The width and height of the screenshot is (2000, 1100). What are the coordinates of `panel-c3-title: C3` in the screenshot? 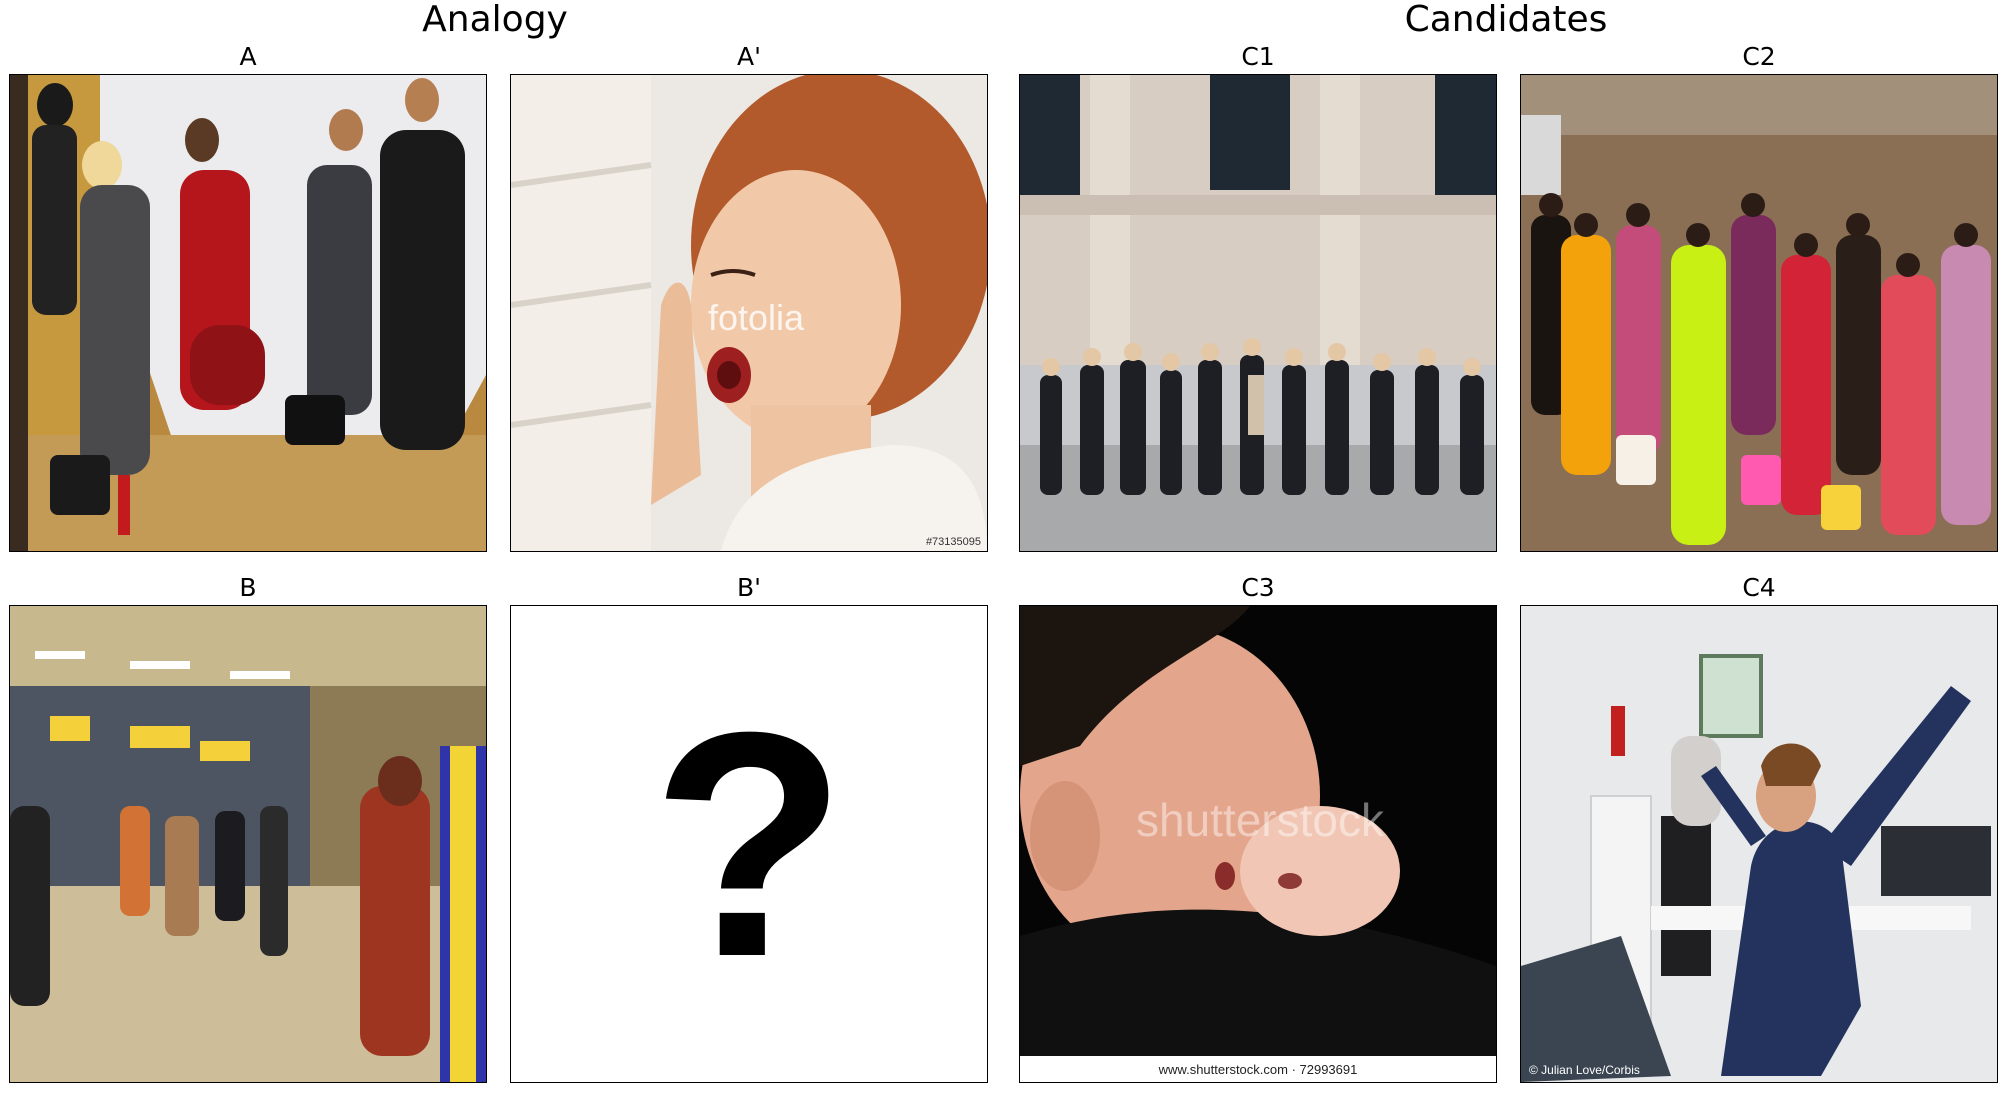 It's located at (1258, 587).